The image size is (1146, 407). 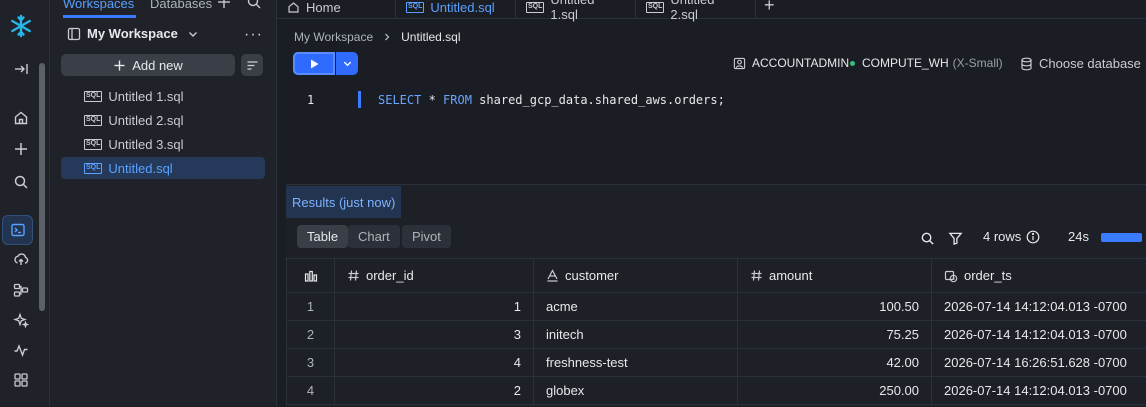 What do you see at coordinates (636, 363) in the screenshot?
I see `cell-customer: freshness-test` at bounding box center [636, 363].